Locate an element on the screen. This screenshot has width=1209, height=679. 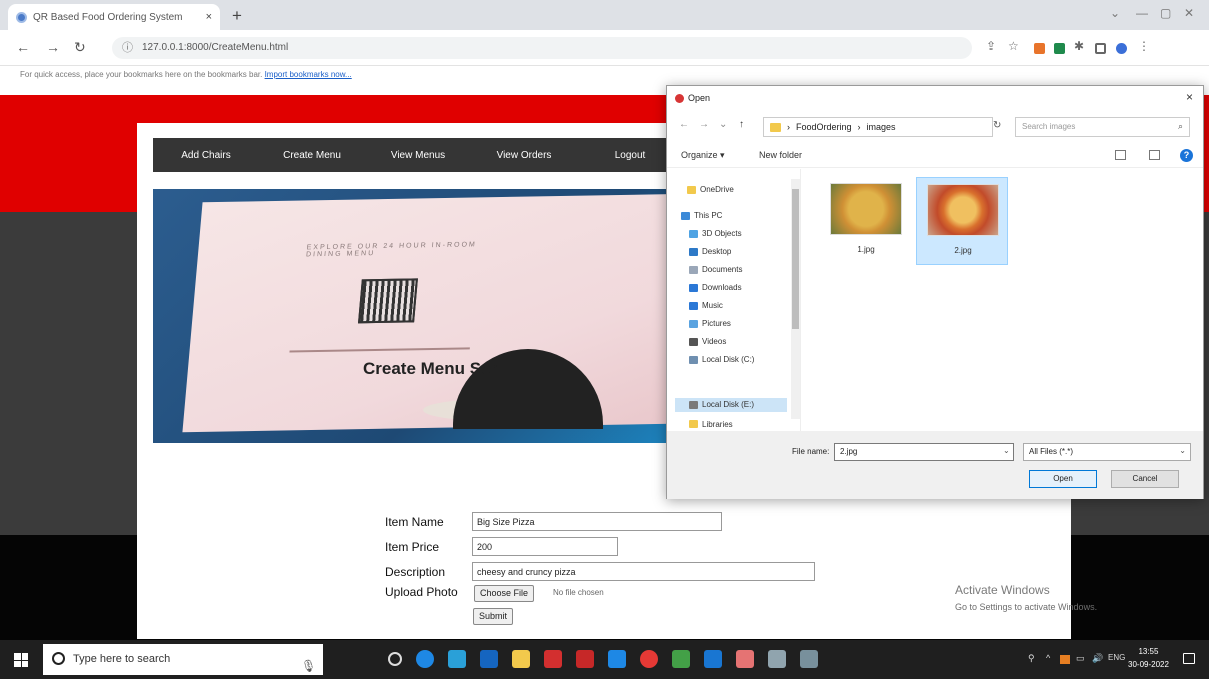
side-panel-icon is located at coordinates (1100, 48).